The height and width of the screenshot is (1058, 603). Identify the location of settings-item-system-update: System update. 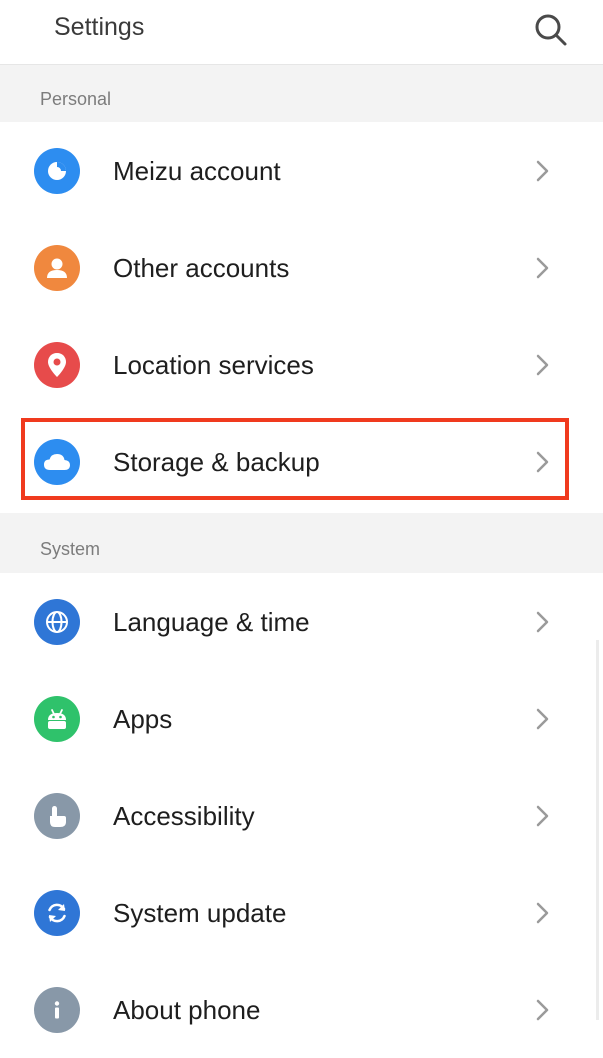
(301, 912).